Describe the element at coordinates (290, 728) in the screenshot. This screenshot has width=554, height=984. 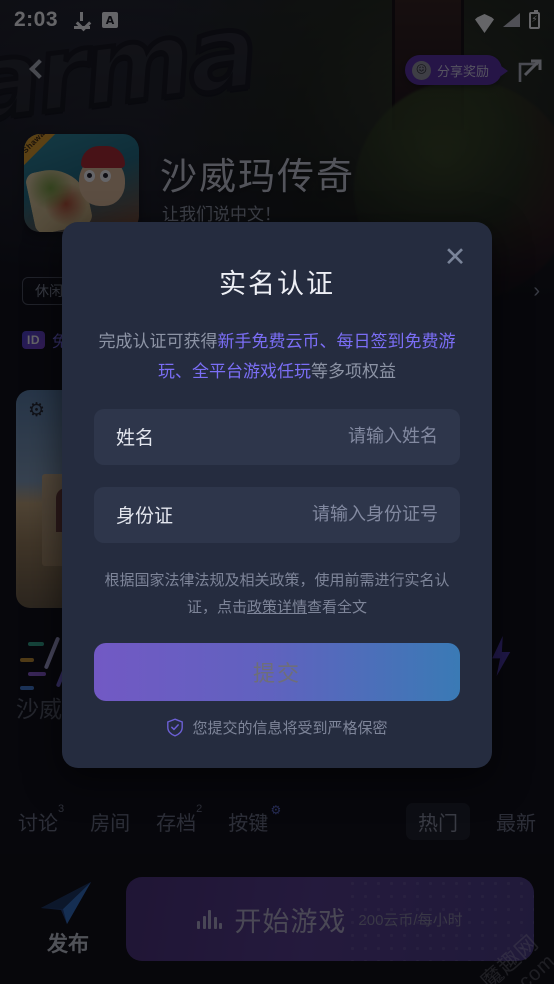
I see `privacy-text: 您提交的信息将受到严格保密` at that location.